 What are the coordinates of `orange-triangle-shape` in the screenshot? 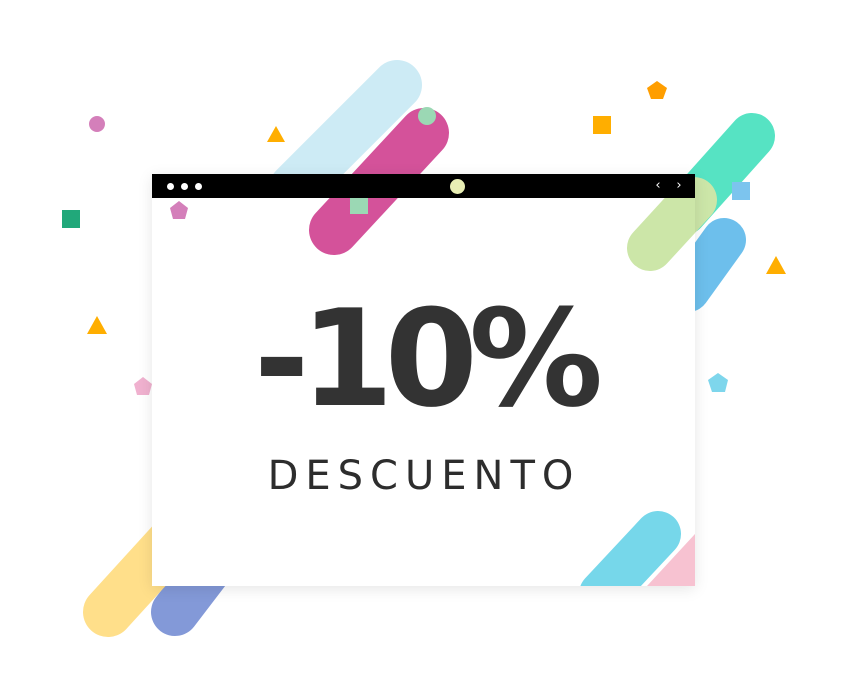 It's located at (276, 134).